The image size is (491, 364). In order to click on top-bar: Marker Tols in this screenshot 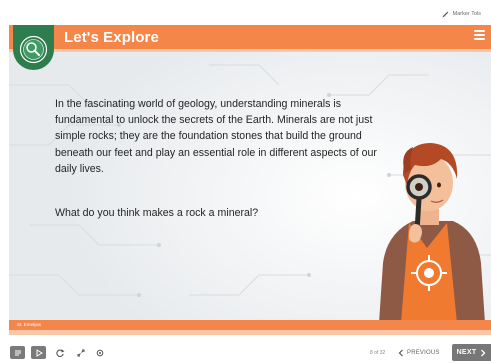, I will do `click(245, 12)`.